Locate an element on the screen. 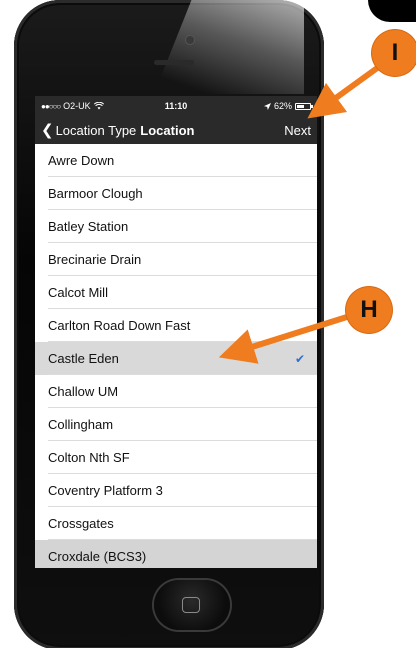 The width and height of the screenshot is (416, 648). status-bar: ●●○○○ O2-UK 11:10 62% is located at coordinates (176, 106).